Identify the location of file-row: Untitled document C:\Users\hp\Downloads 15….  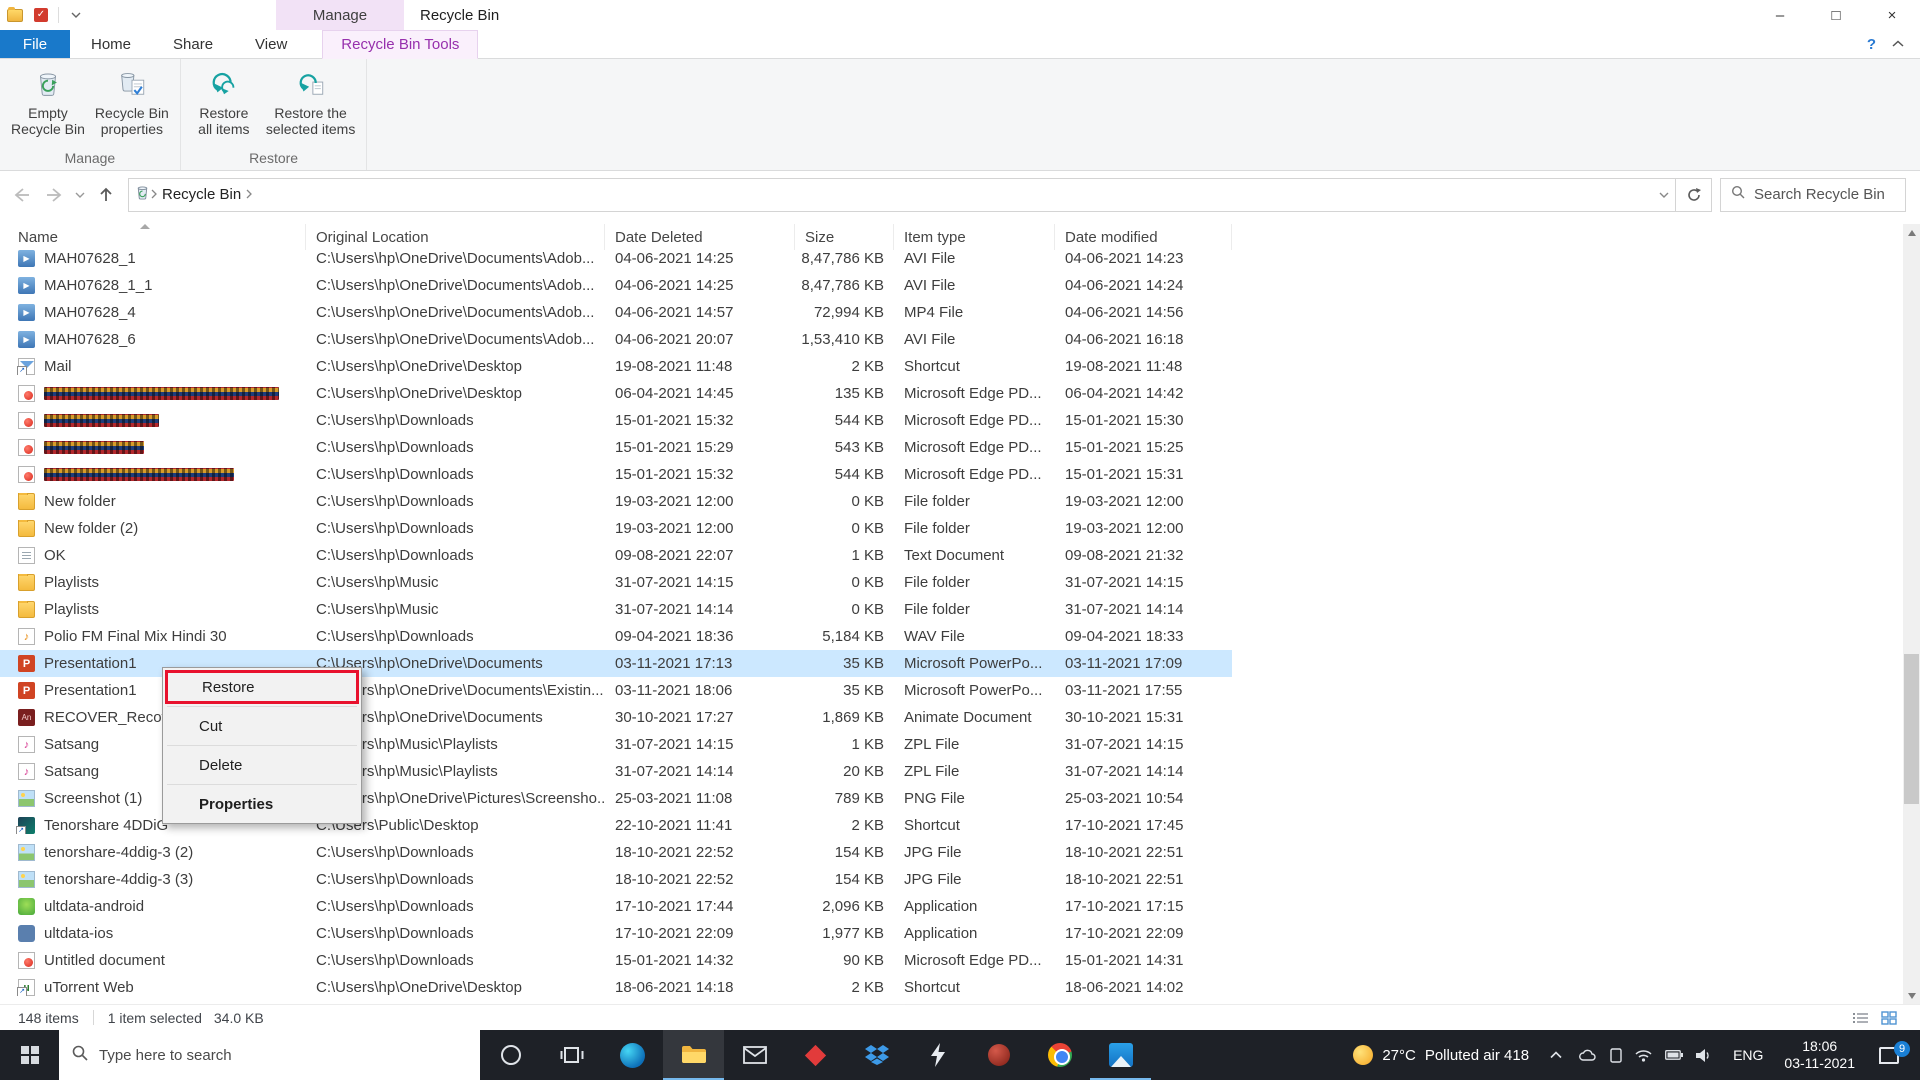
(616, 960).